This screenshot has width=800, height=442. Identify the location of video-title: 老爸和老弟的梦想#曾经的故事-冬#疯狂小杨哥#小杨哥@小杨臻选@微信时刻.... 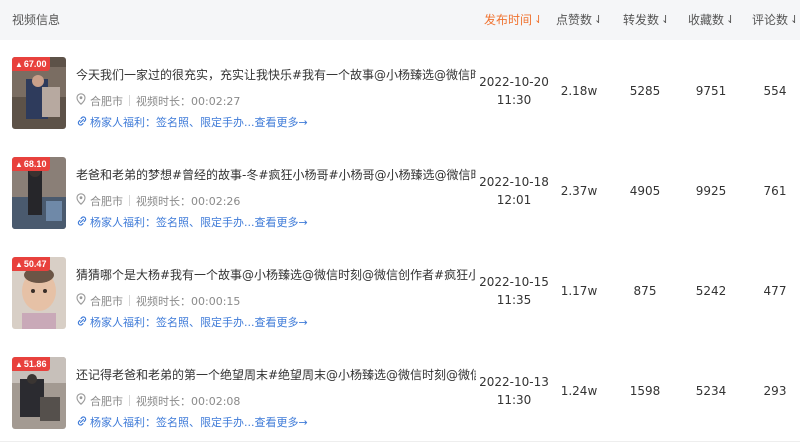
(276, 174).